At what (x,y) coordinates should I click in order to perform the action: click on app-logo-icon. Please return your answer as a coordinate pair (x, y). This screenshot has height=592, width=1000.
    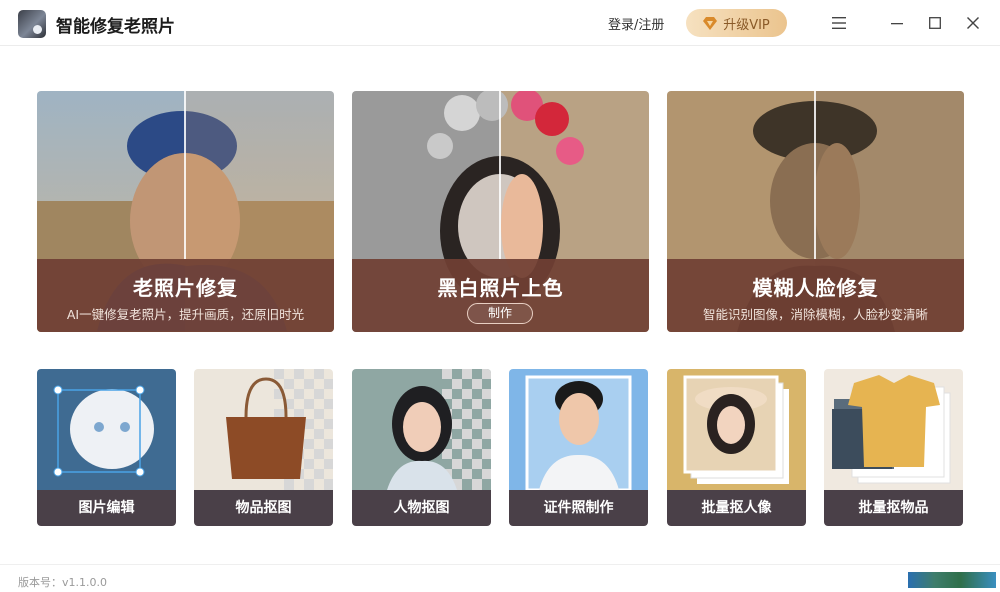
    Looking at the image, I should click on (32, 24).